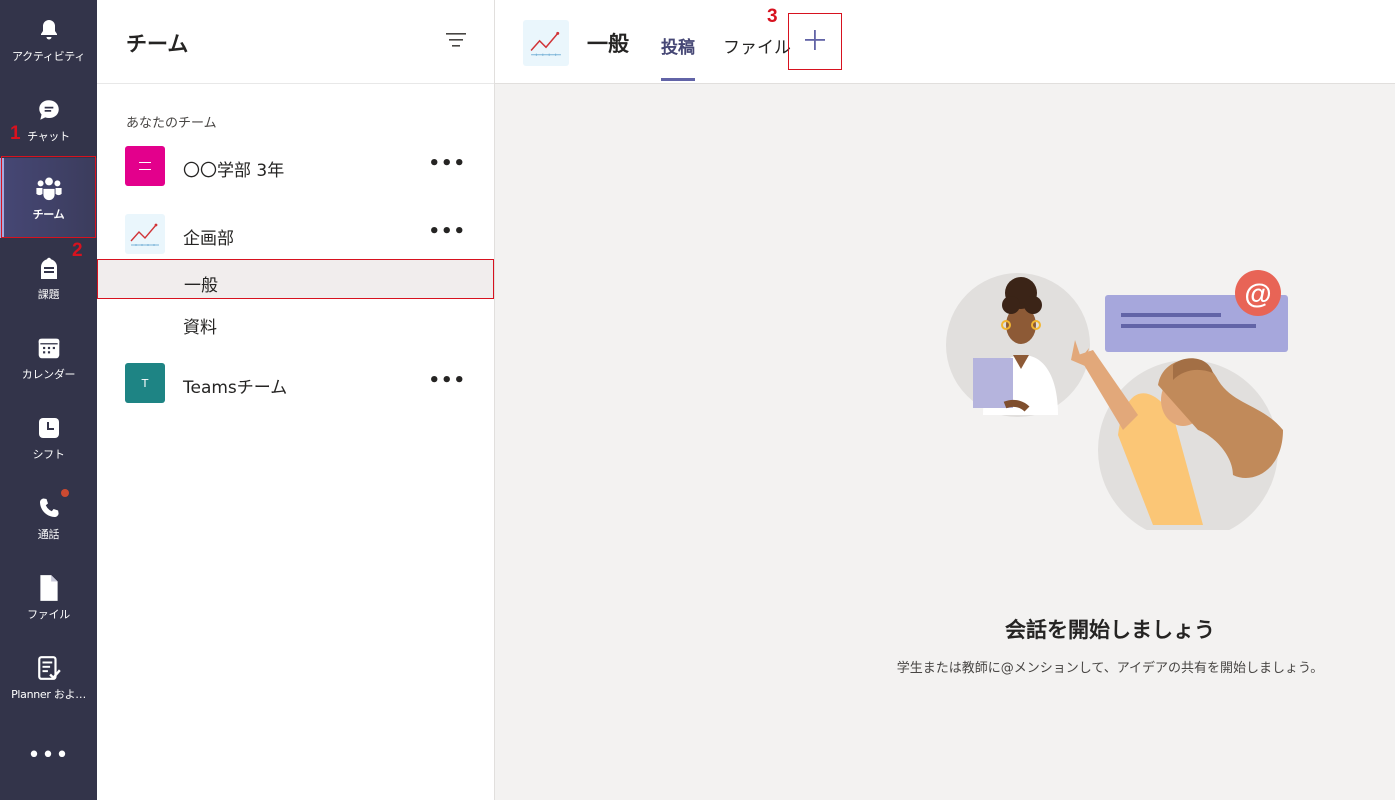 This screenshot has width=1395, height=800. I want to click on rail-label: カレンダー, so click(48, 374).